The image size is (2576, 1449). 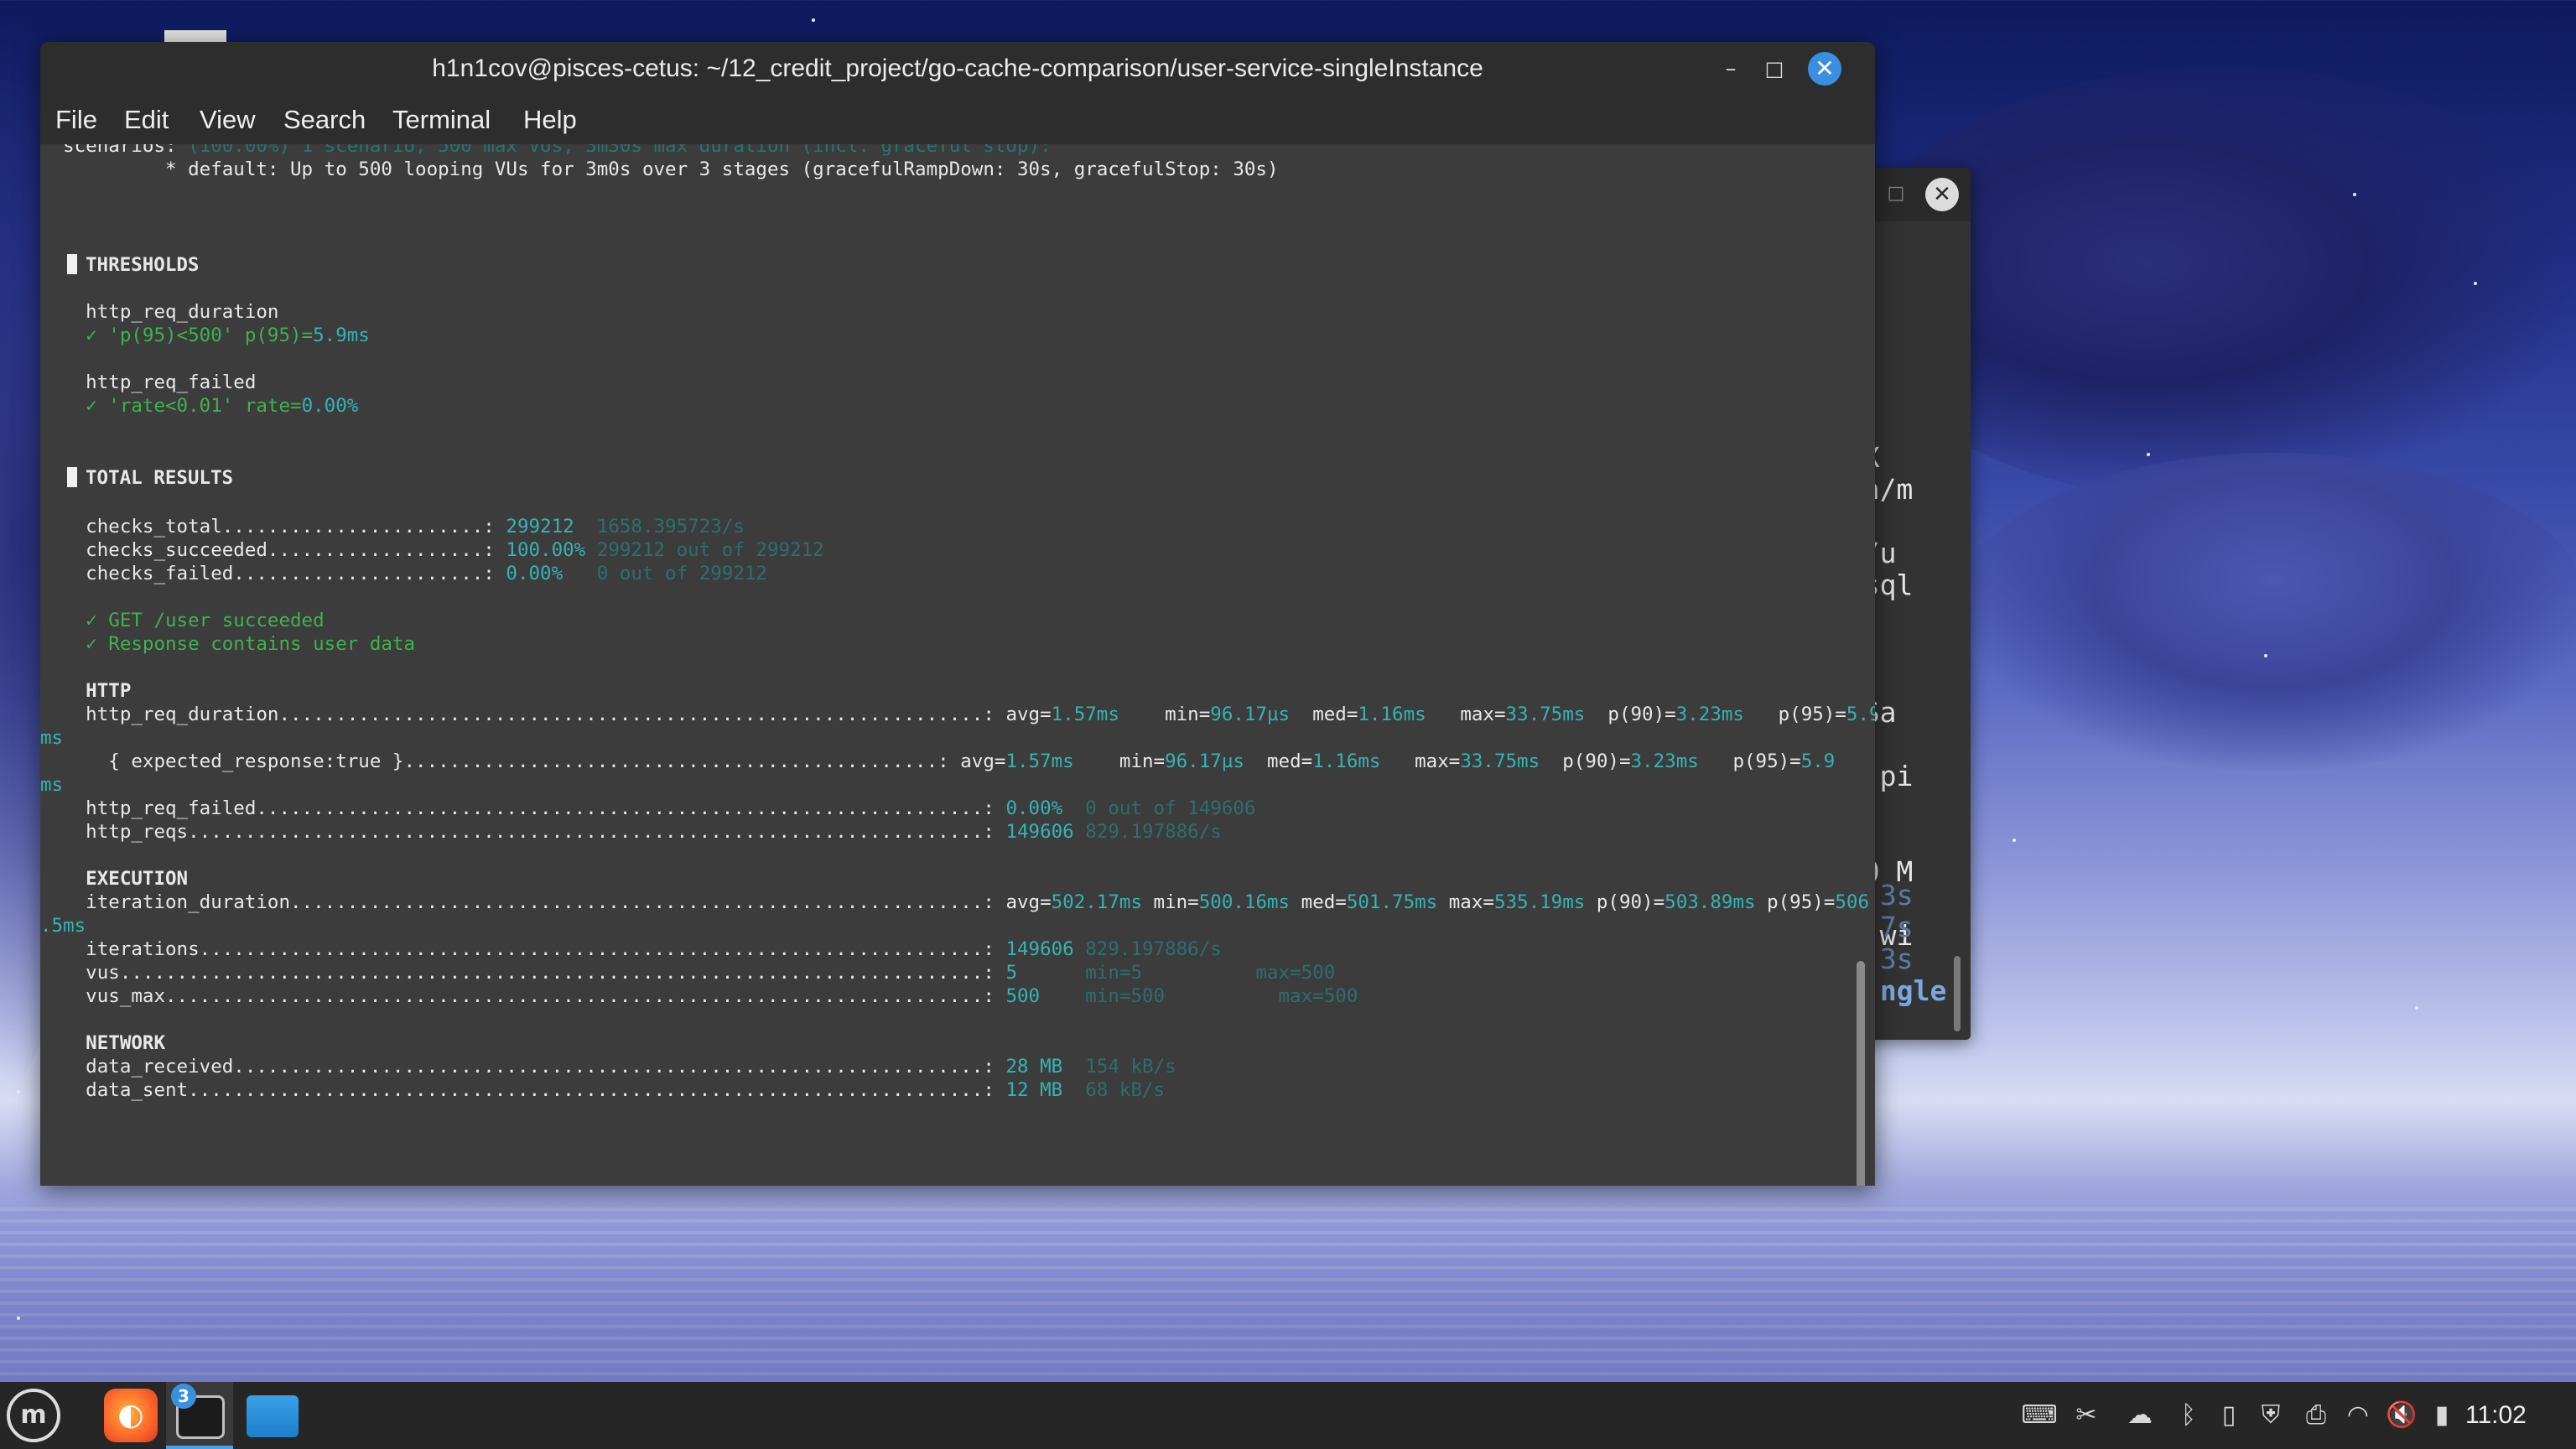 What do you see at coordinates (2358, 1415) in the screenshot?
I see `wifi-icon: ◠` at bounding box center [2358, 1415].